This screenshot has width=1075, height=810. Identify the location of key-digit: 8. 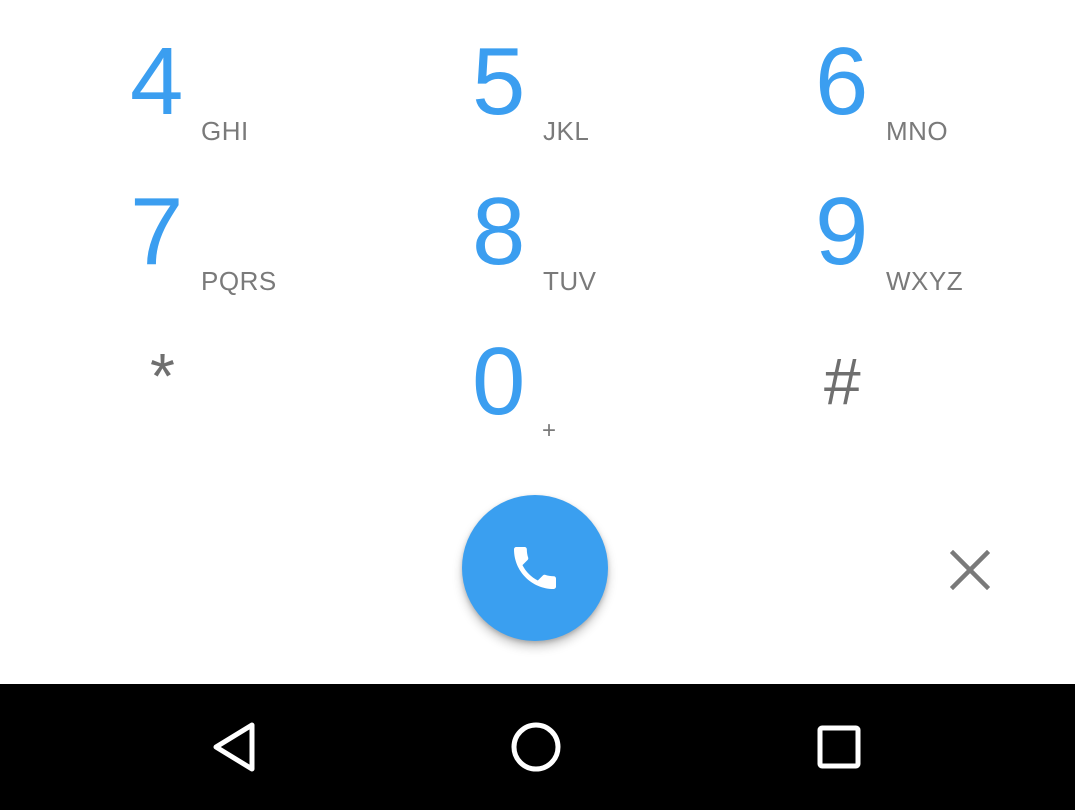
(499, 231).